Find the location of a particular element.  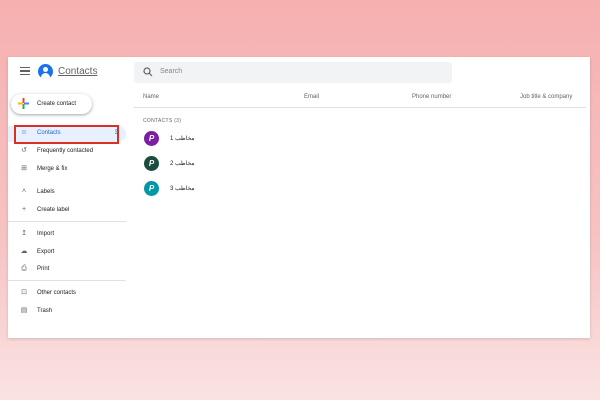

table-row: P مخاطب 3 is located at coordinates (360, 189).